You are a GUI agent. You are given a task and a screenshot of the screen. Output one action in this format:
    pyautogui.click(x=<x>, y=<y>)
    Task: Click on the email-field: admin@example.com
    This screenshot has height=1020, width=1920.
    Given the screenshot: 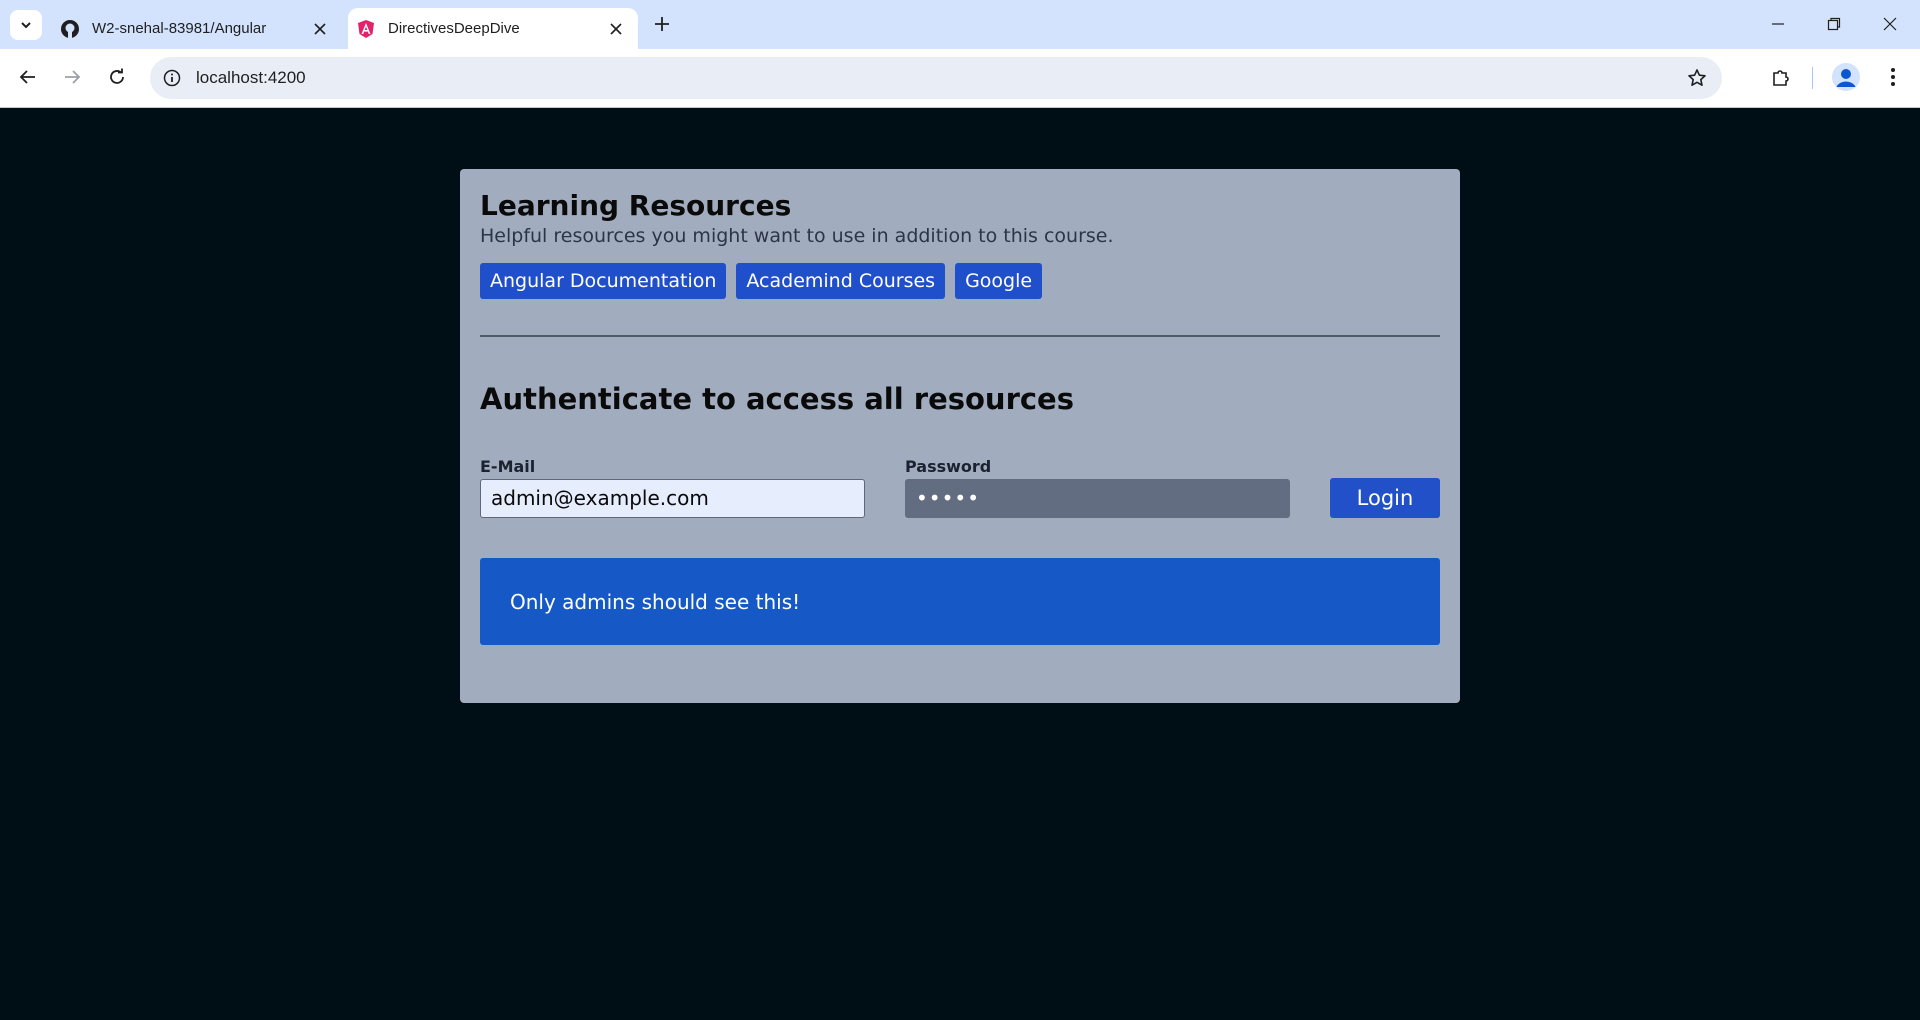 What is the action you would take?
    pyautogui.click(x=672, y=498)
    